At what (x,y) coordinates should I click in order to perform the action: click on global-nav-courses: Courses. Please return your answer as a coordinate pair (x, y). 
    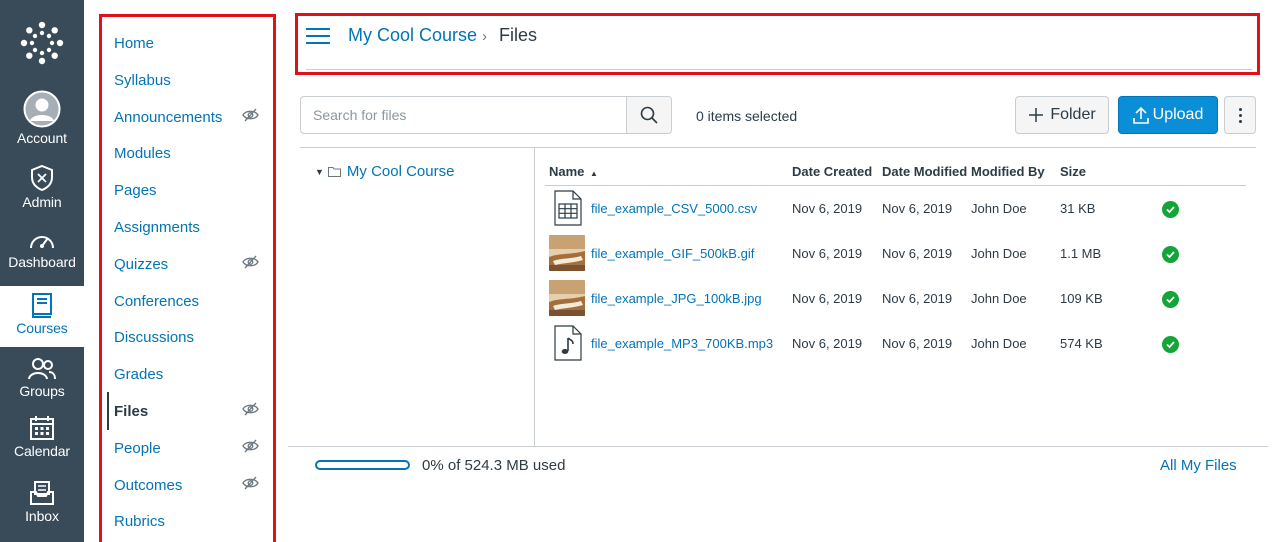
    Looking at the image, I should click on (42, 316).